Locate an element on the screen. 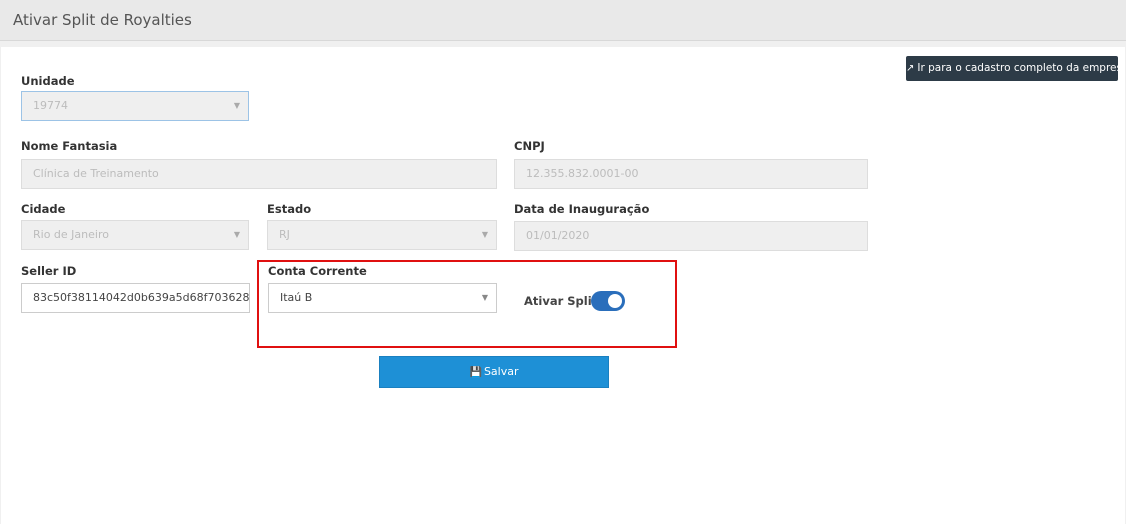 The height and width of the screenshot is (524, 1126). floppy-disk-icon: 💾 is located at coordinates (475, 372).